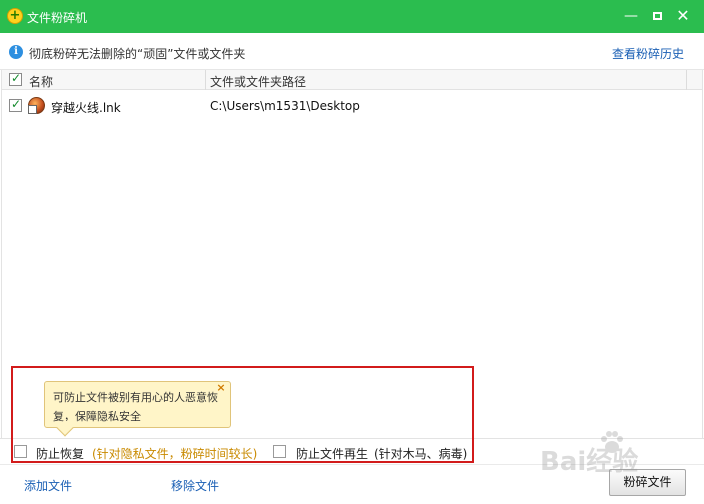 The height and width of the screenshot is (504, 704). Describe the element at coordinates (683, 16) in the screenshot. I see `close-button: ✕` at that location.